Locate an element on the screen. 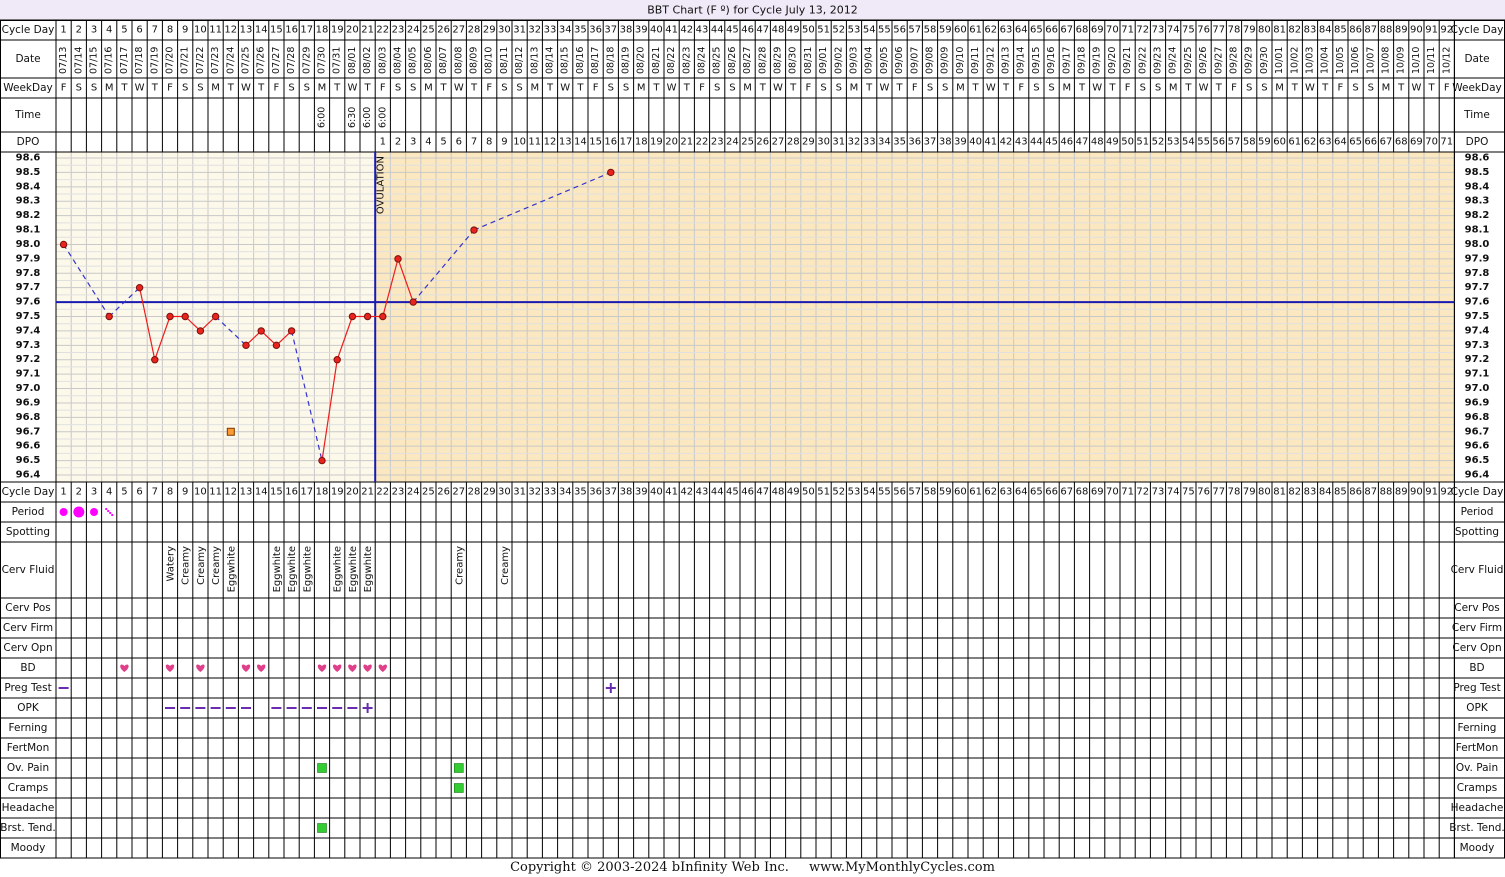 The image size is (1505, 877). row-label-right-cerv_pos: Cerv Pos is located at coordinates (1477, 608).